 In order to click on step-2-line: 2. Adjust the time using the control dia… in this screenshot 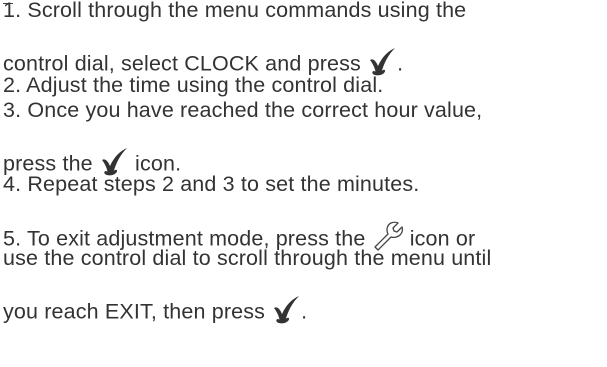, I will do `click(193, 85)`.